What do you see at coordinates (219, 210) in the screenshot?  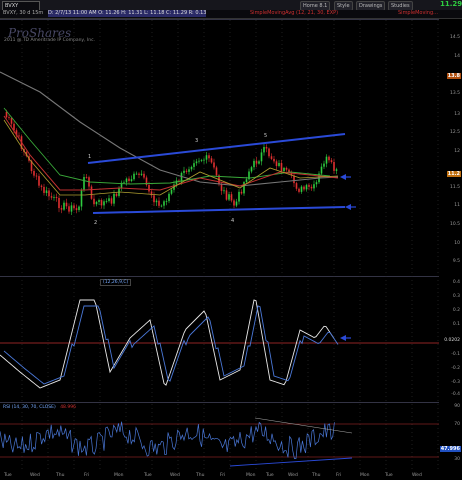 I see `lower-trend-line` at bounding box center [219, 210].